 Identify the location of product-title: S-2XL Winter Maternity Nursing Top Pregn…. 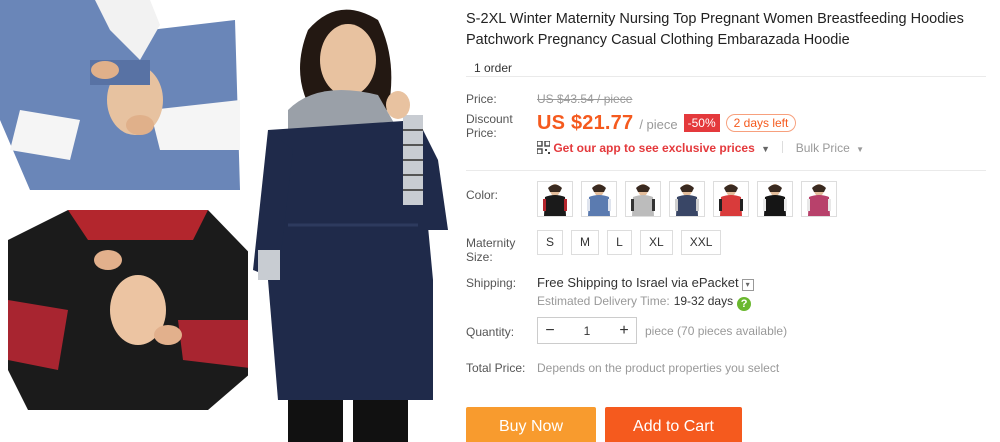
(715, 29).